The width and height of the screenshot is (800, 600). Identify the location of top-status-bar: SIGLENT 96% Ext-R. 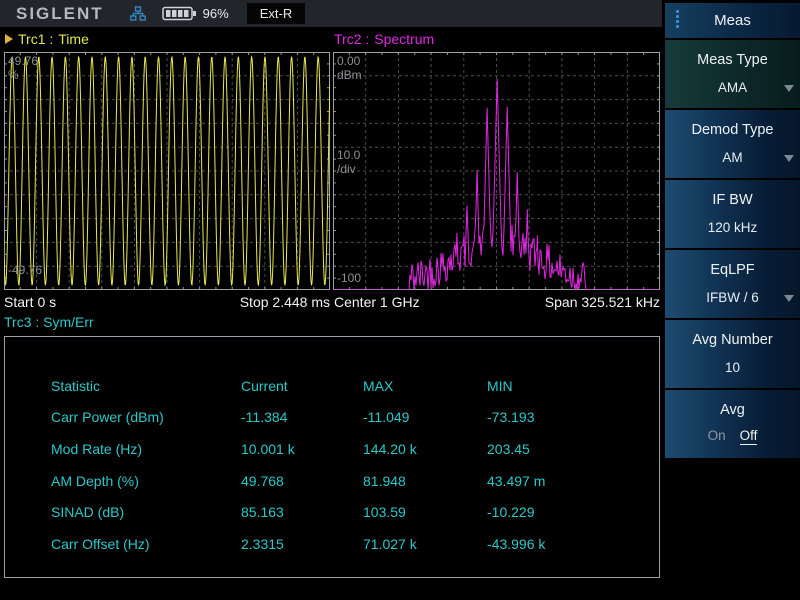
(331, 13).